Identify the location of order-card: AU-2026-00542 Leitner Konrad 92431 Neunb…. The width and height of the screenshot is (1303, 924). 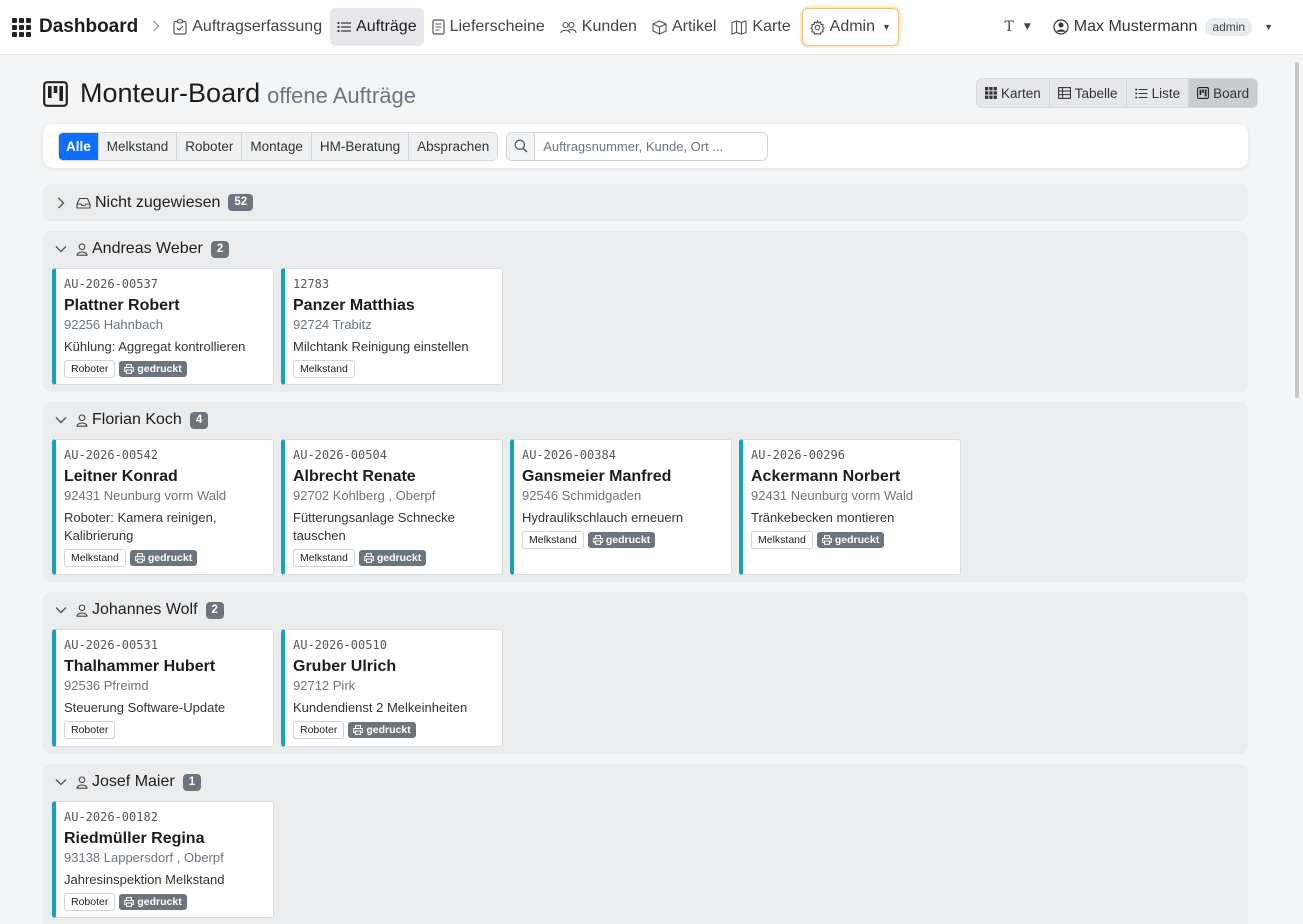
(163, 507).